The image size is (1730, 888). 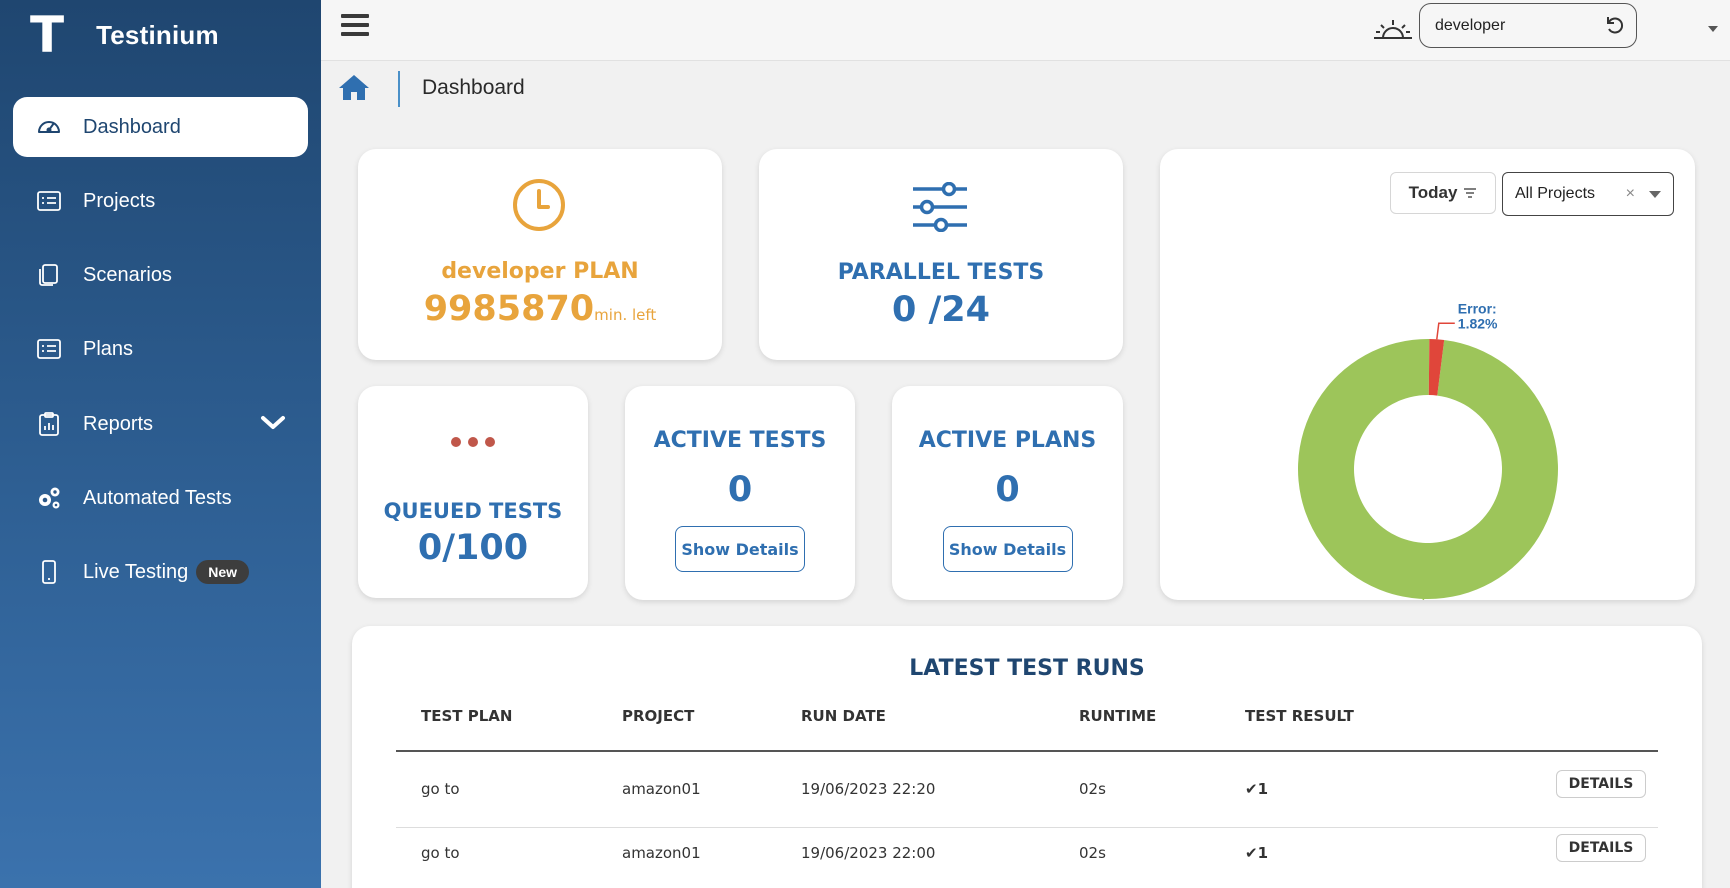 I want to click on sidebar-item-scenarios: Scenarios, so click(x=160, y=275).